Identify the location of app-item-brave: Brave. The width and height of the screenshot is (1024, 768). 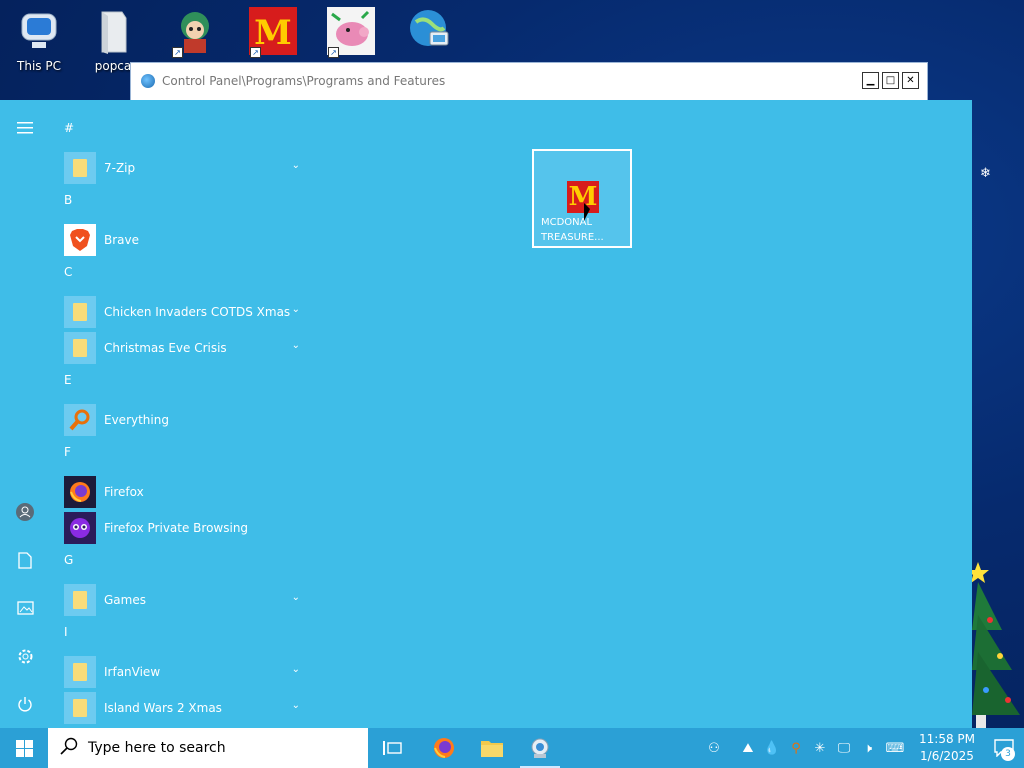
(181, 240).